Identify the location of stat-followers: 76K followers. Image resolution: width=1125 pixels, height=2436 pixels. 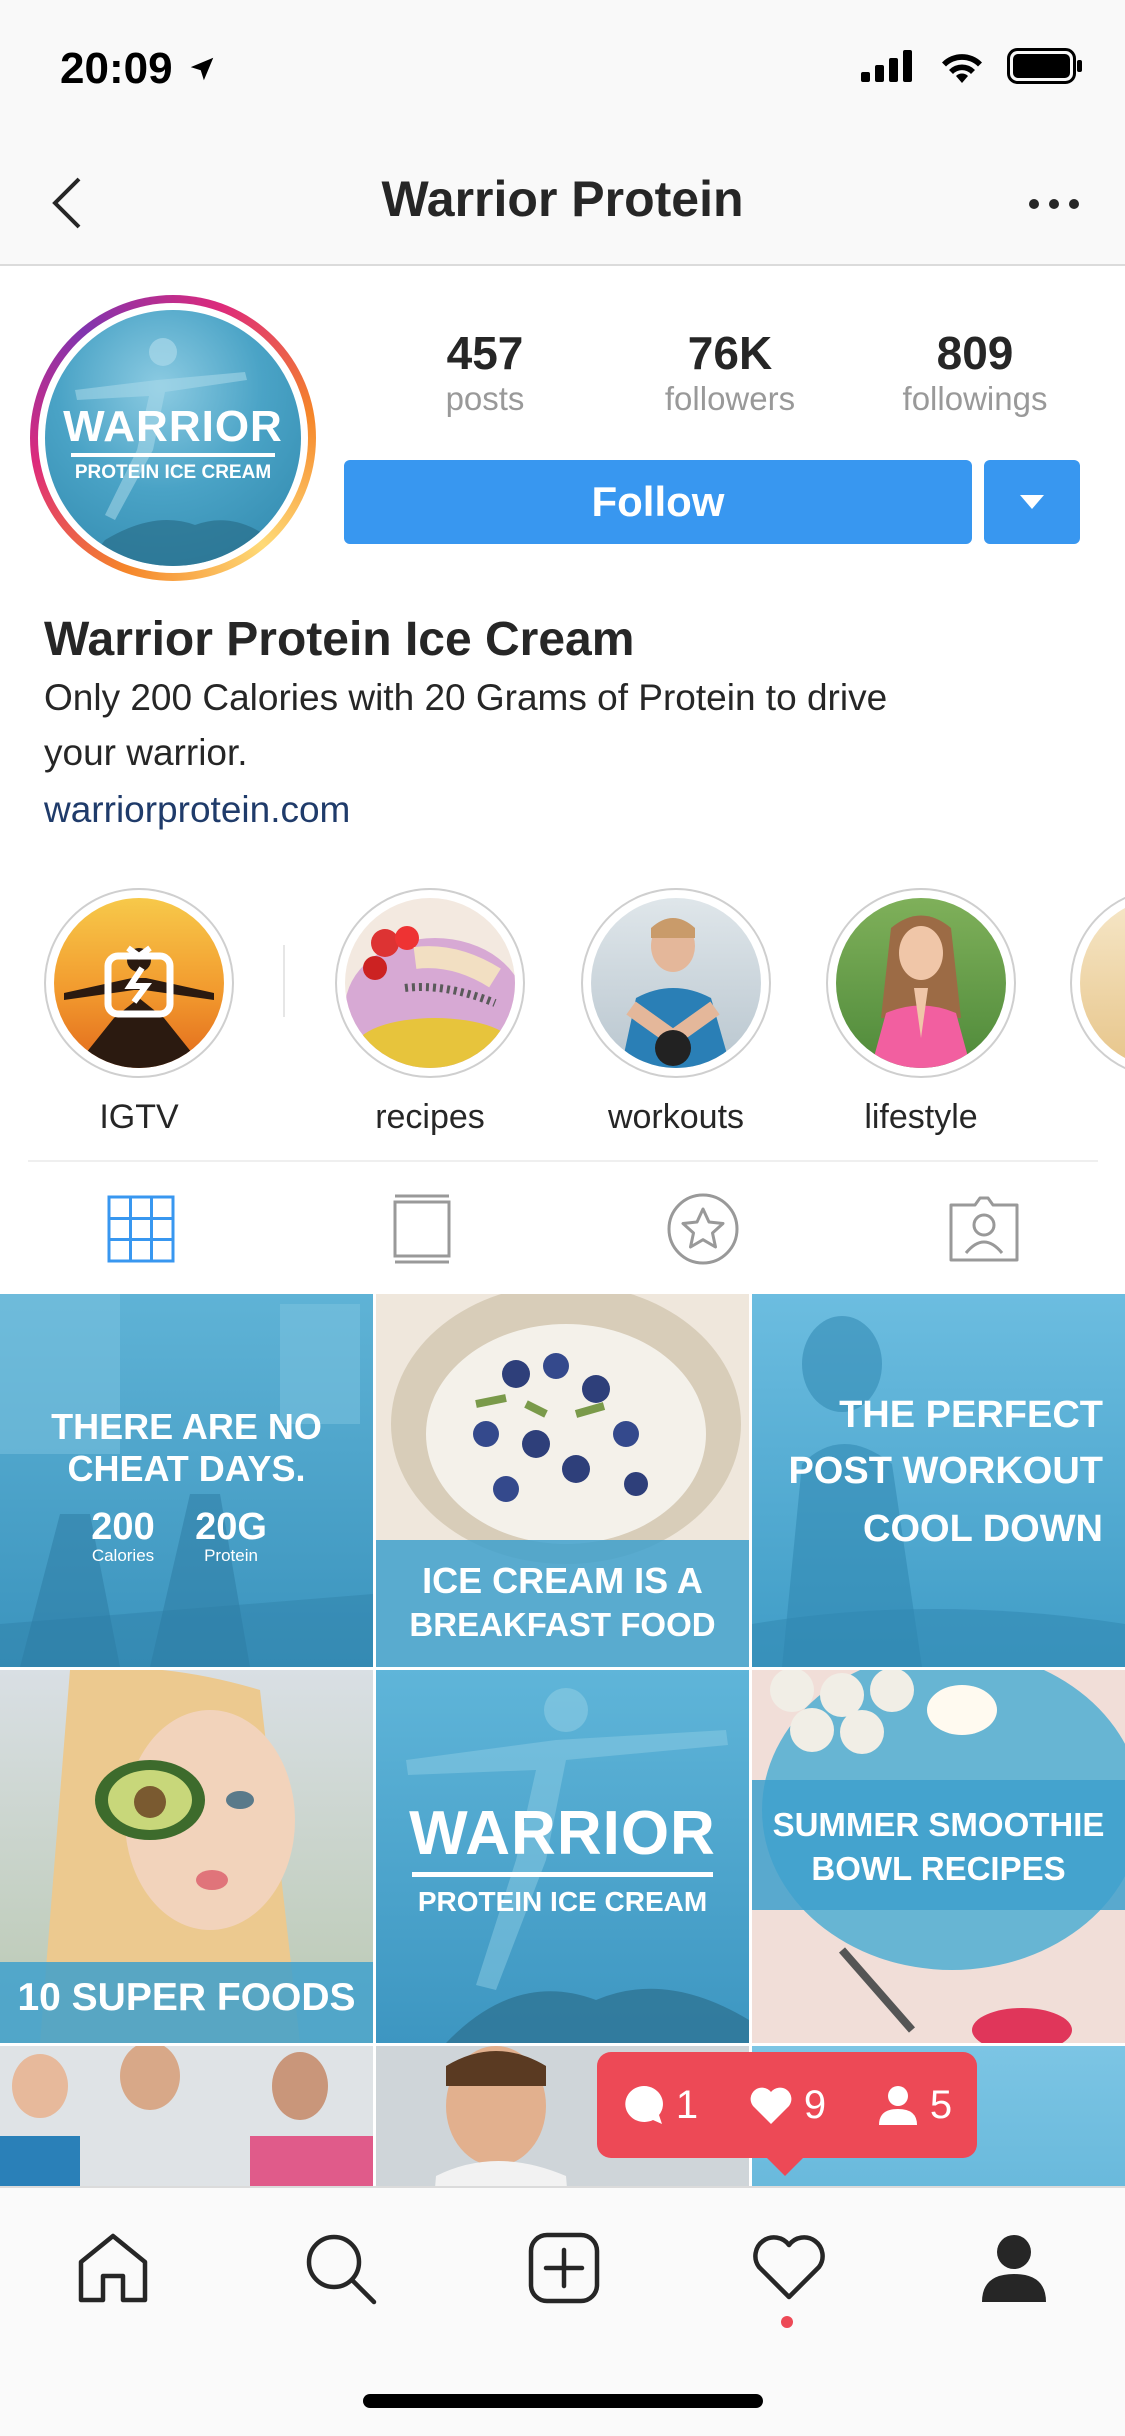
(730, 374).